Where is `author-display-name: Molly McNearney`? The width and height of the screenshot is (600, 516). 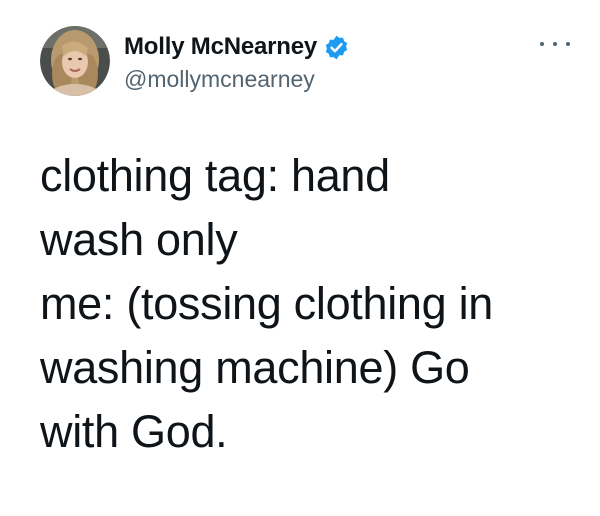
author-display-name: Molly McNearney is located at coordinates (220, 47).